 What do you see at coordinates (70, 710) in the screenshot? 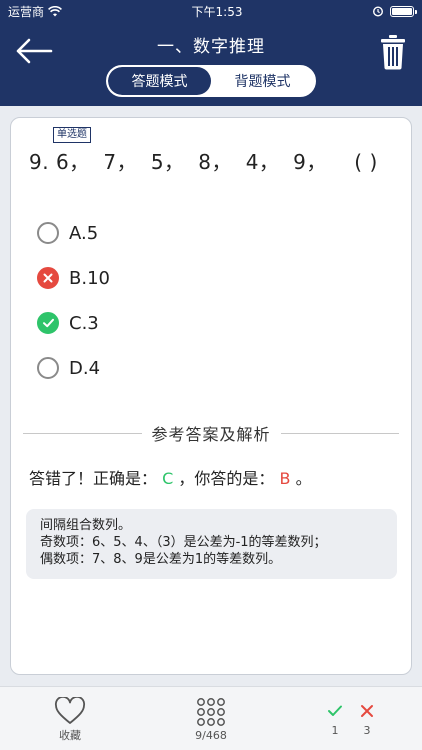
I see `heart-icon` at bounding box center [70, 710].